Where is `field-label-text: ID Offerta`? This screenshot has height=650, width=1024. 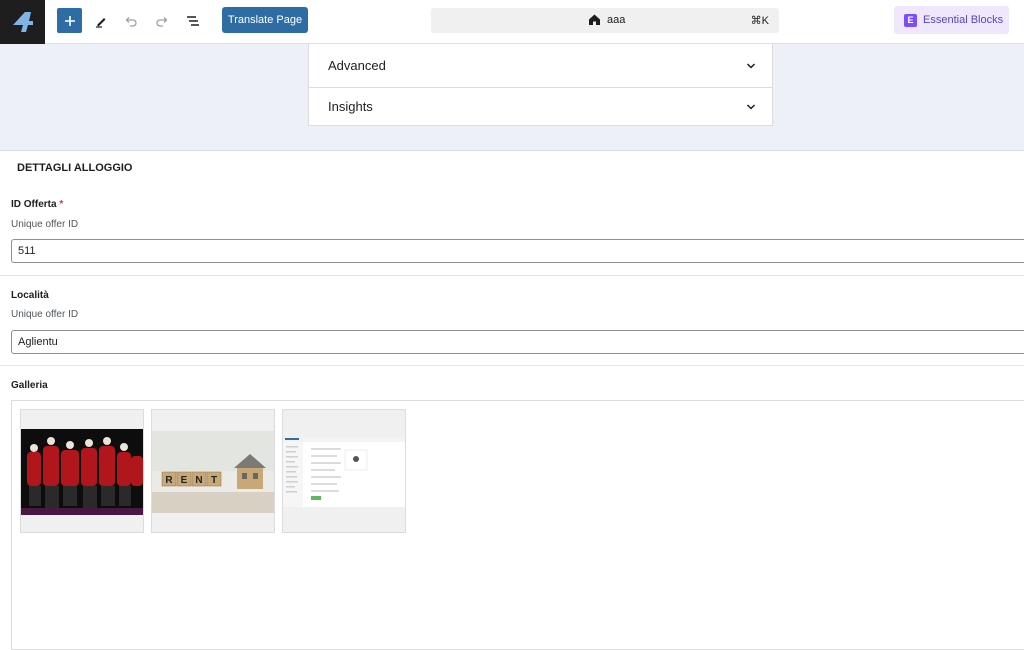
field-label-text: ID Offerta is located at coordinates (34, 204).